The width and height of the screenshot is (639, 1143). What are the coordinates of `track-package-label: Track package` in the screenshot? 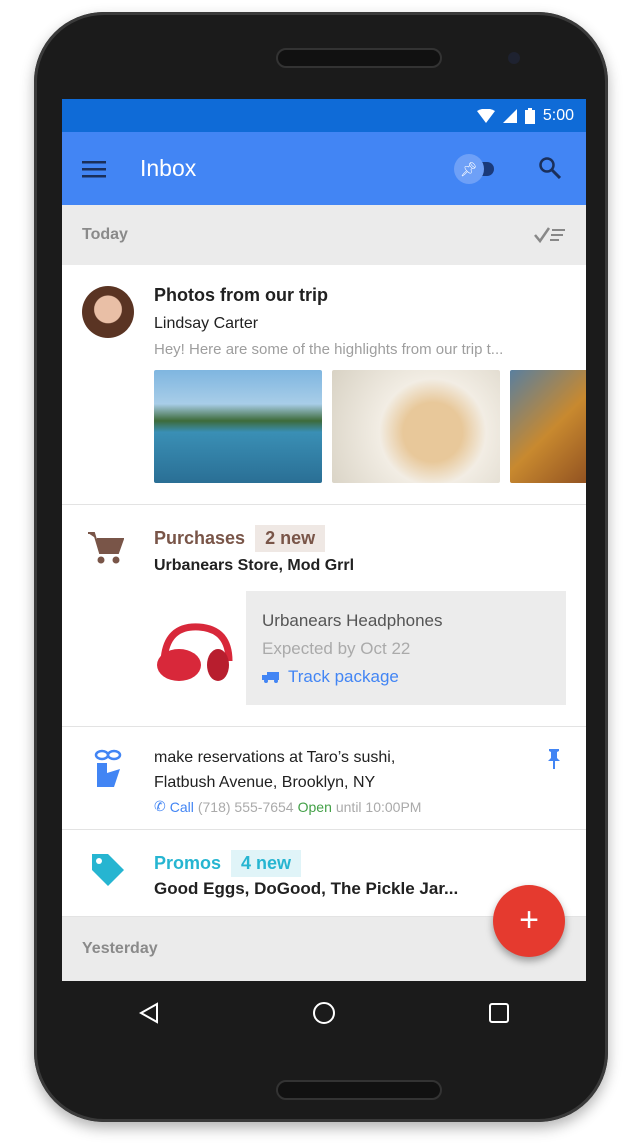 It's located at (343, 676).